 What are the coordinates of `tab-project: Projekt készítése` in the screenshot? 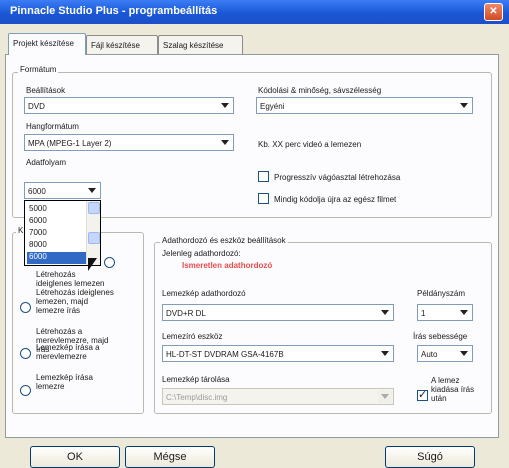 It's located at (47, 44).